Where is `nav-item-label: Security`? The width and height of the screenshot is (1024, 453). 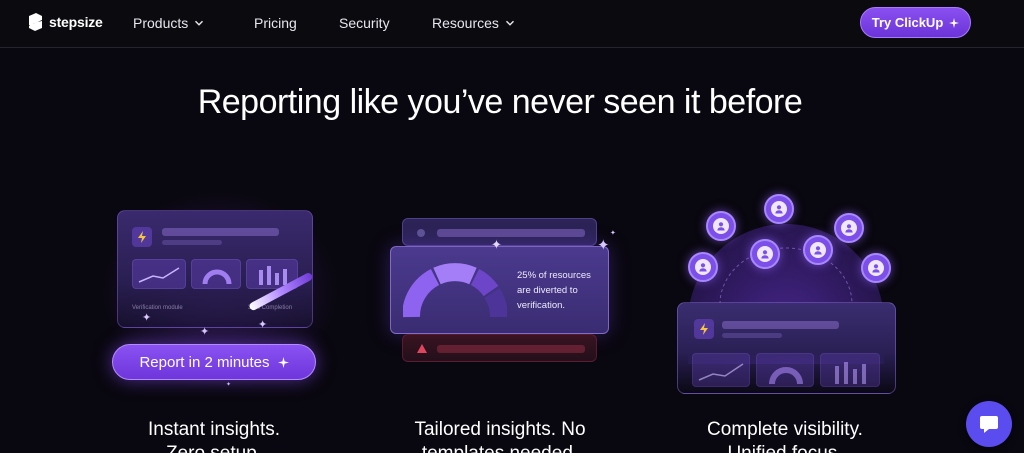 nav-item-label: Security is located at coordinates (364, 23).